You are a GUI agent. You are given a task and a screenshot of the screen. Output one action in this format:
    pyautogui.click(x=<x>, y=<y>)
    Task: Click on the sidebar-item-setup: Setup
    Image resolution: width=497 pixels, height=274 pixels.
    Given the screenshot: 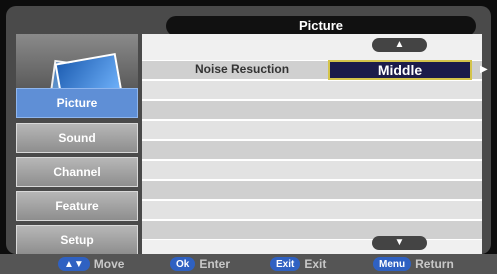 What is the action you would take?
    pyautogui.click(x=77, y=239)
    